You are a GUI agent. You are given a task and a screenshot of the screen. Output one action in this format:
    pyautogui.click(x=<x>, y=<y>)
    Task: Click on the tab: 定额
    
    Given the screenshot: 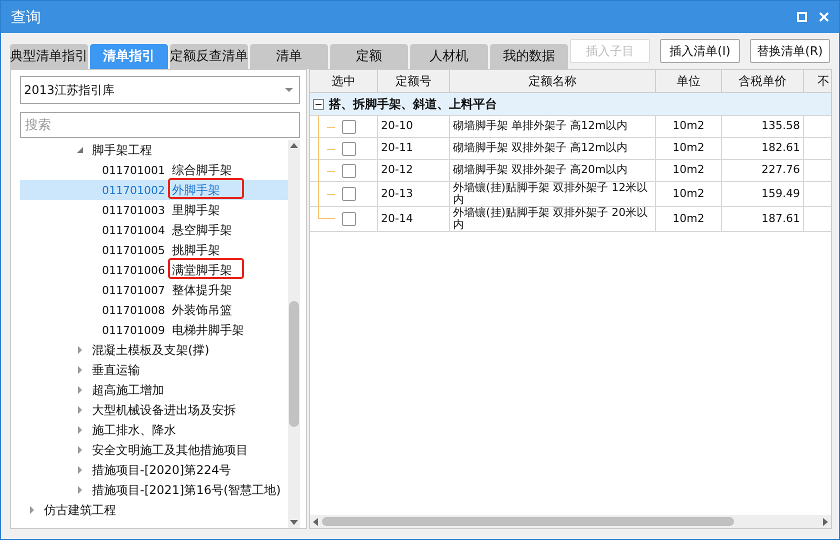 What is the action you would take?
    pyautogui.click(x=369, y=56)
    